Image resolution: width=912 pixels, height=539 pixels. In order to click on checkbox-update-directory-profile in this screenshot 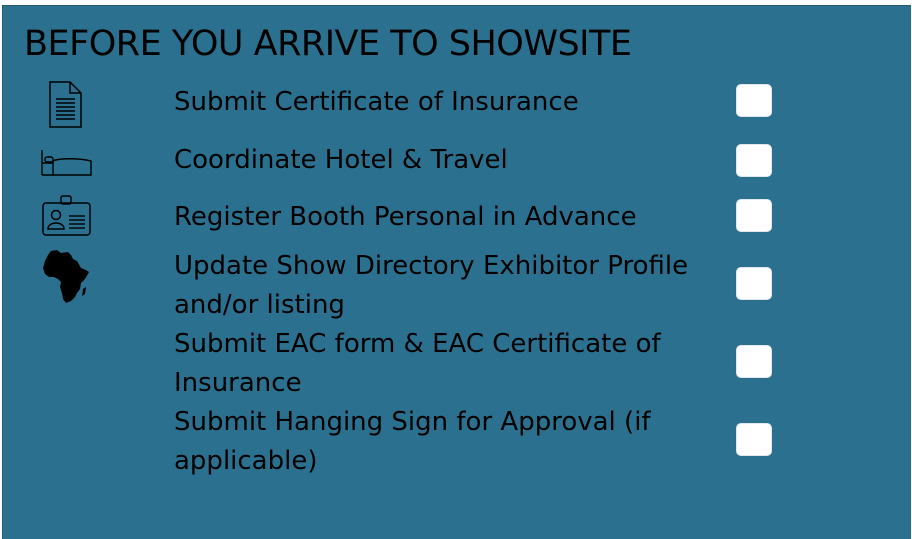, I will do `click(754, 283)`.